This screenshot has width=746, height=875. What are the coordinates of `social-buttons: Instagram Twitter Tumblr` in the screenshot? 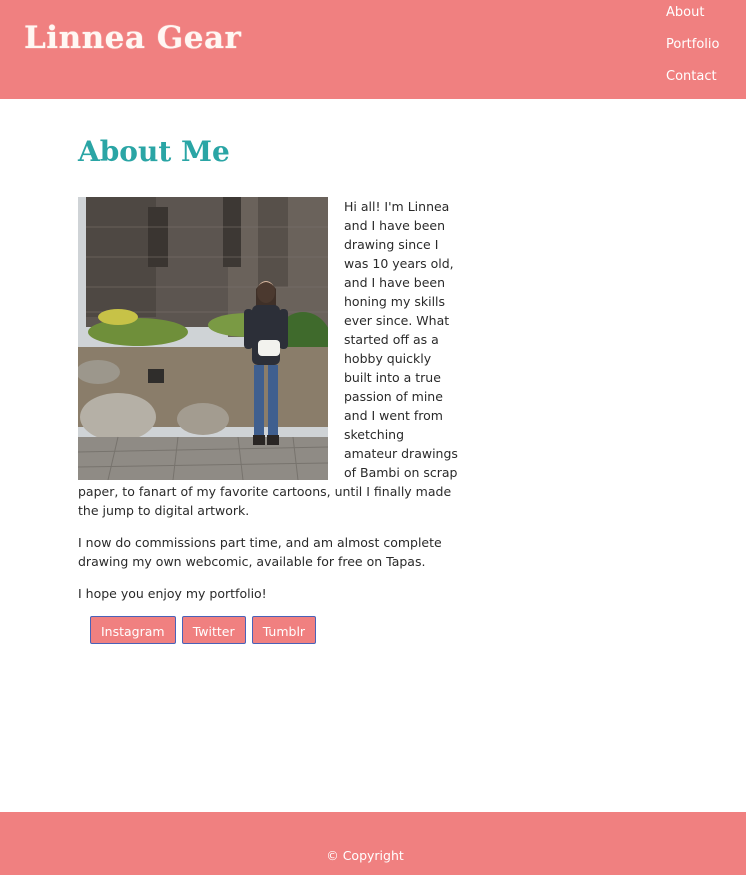 It's located at (274, 630).